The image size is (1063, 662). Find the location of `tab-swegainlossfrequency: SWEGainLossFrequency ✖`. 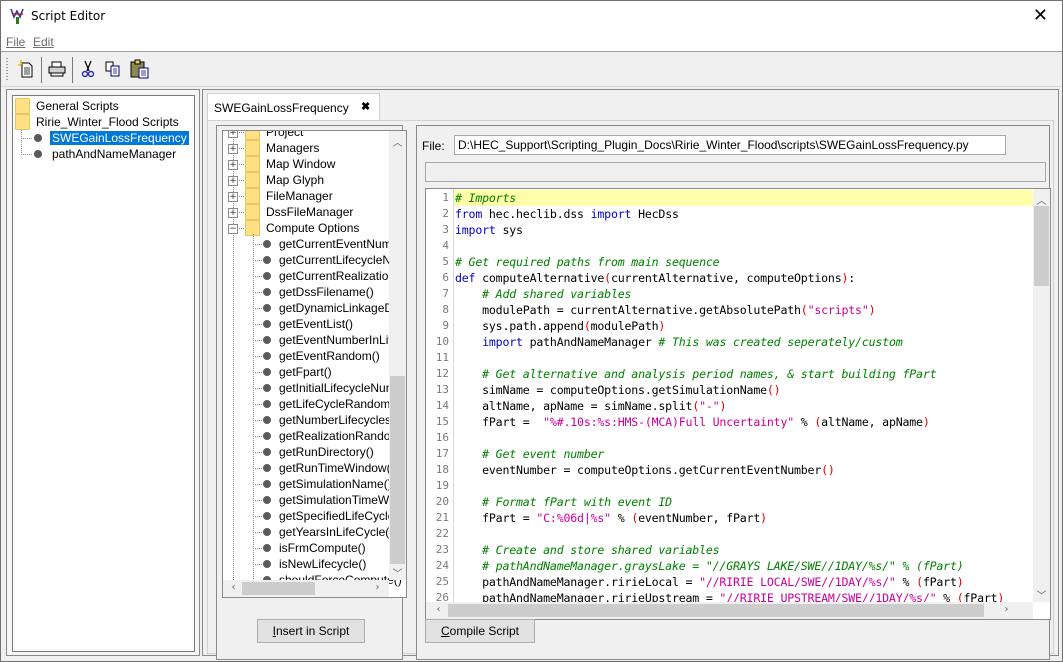

tab-swegainlossfrequency: SWEGainLossFrequency ✖ is located at coordinates (293, 106).